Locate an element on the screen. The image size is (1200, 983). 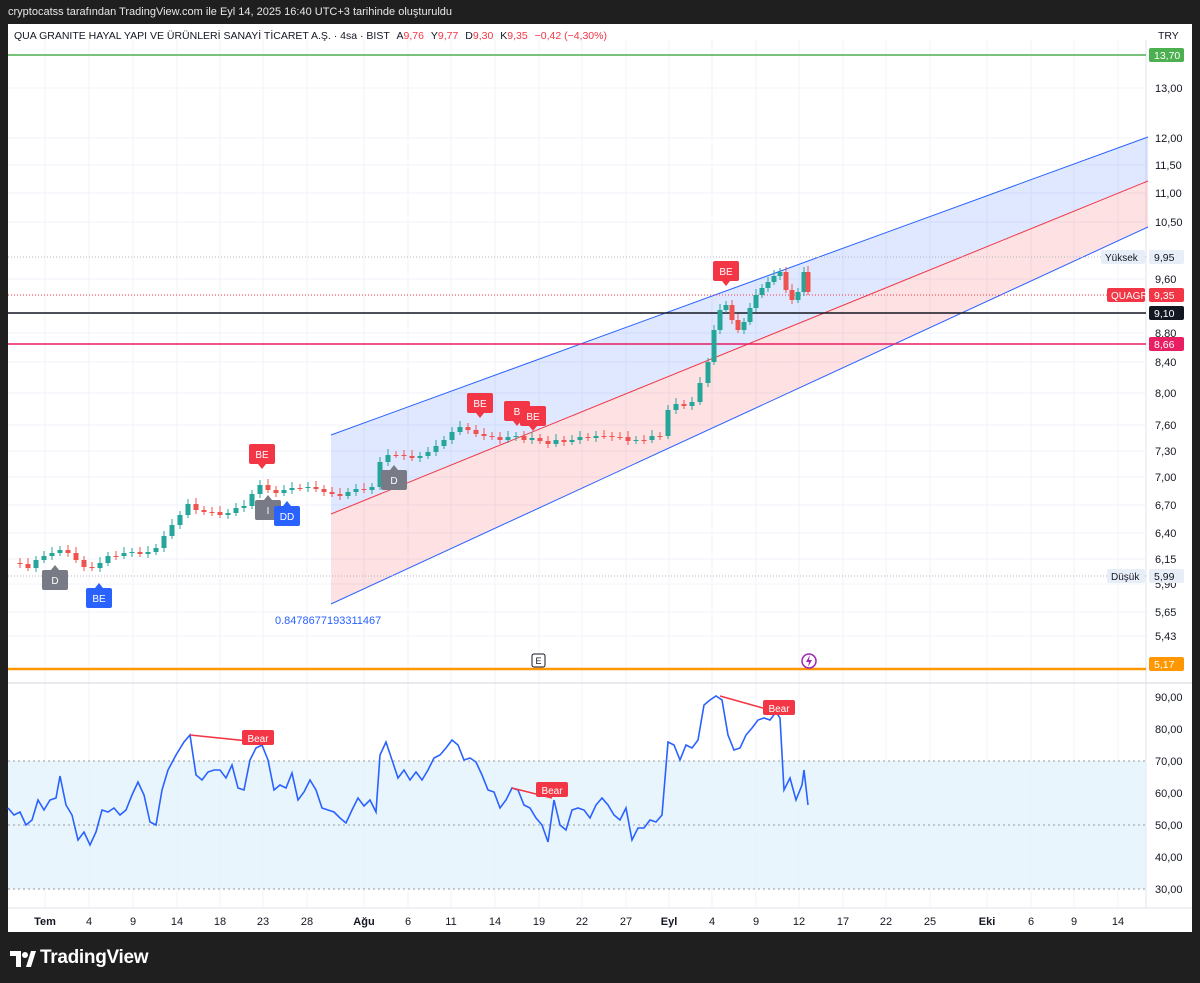
price-badge-tag-label: QUAGR is located at coordinates (1129, 296).